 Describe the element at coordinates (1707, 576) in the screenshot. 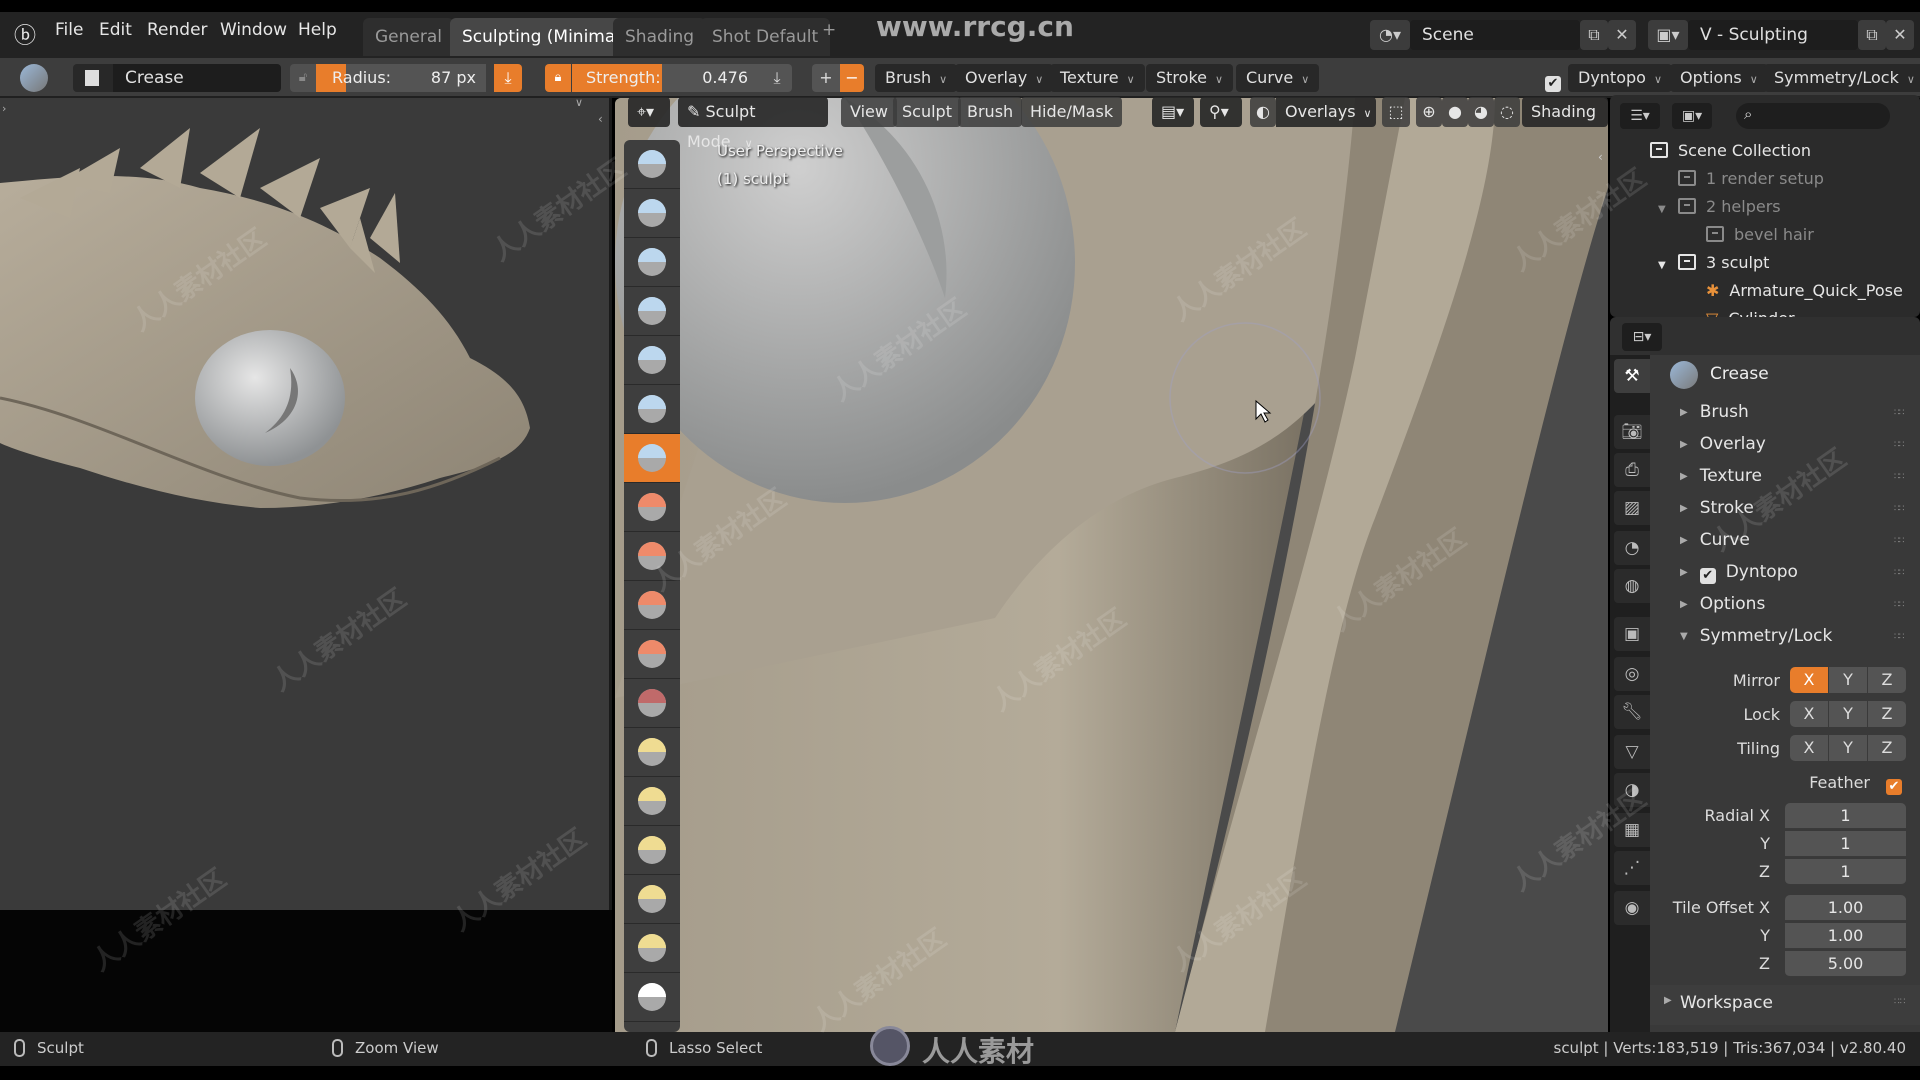

I see `dyntopo-panel-checkbox: ✔` at that location.